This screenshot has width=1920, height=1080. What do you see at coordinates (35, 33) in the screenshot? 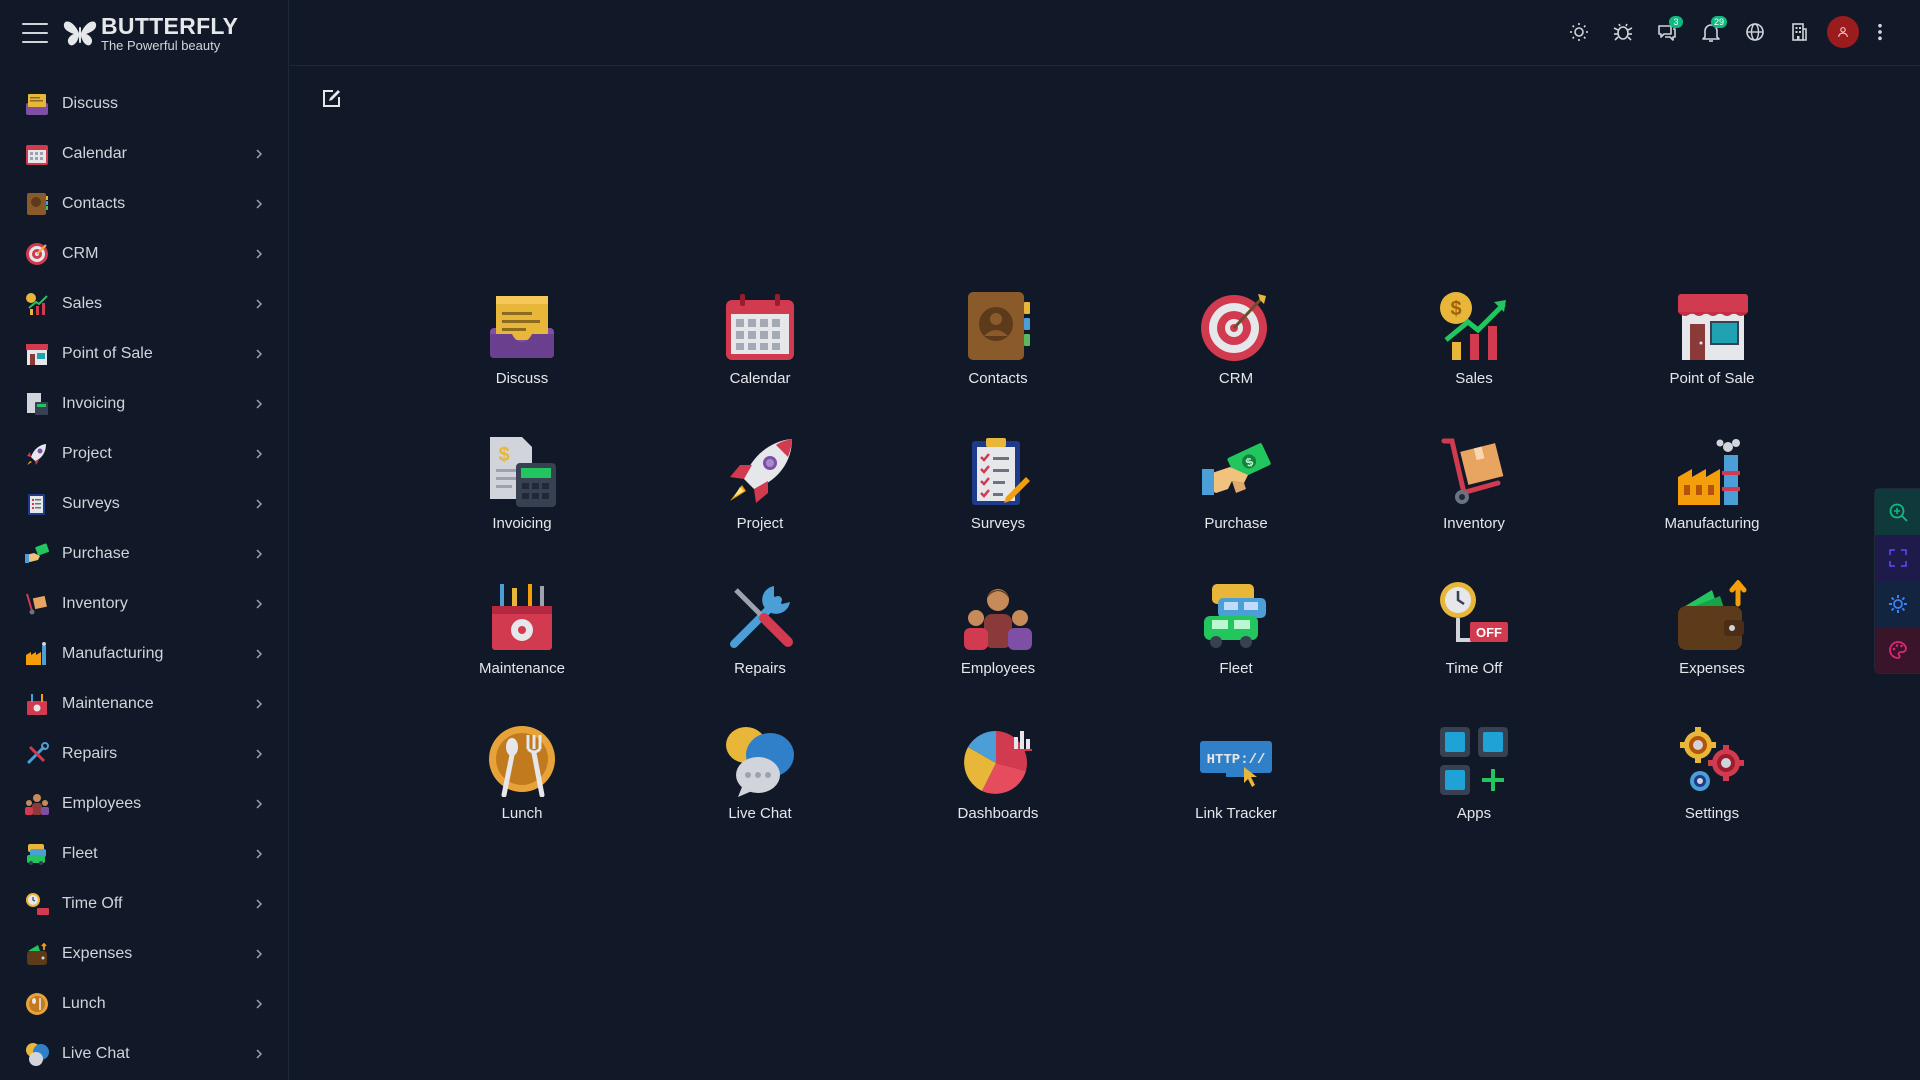
I see `hamburger-menu-icon` at bounding box center [35, 33].